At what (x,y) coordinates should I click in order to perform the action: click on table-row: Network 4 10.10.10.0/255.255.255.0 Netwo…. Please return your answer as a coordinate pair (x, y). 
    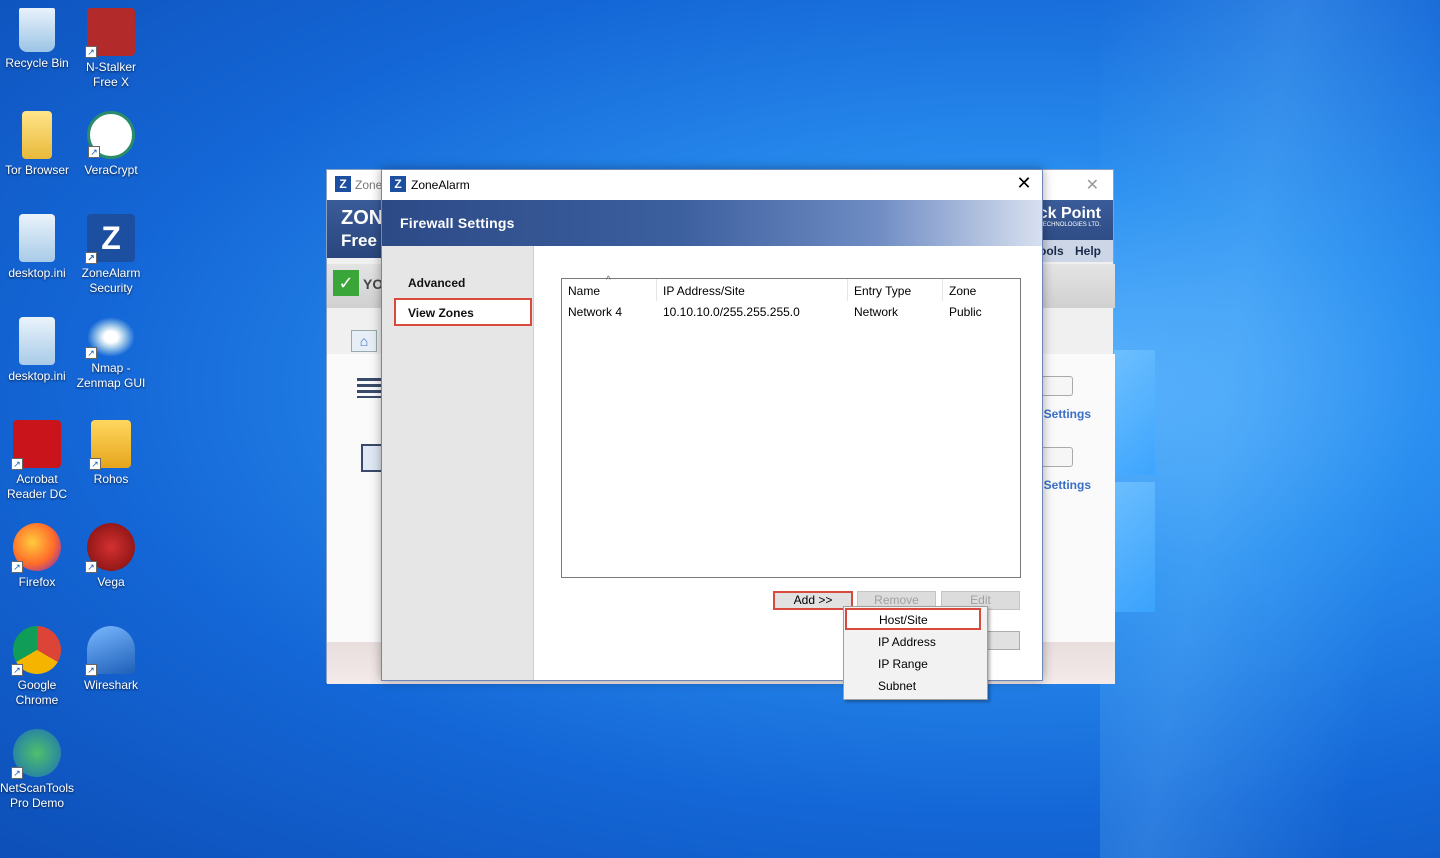
    Looking at the image, I should click on (791, 312).